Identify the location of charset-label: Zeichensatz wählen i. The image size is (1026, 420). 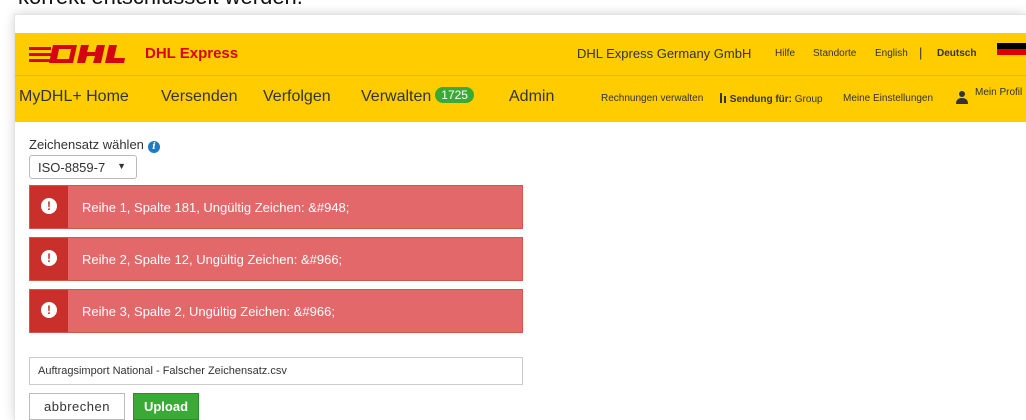
(94, 145).